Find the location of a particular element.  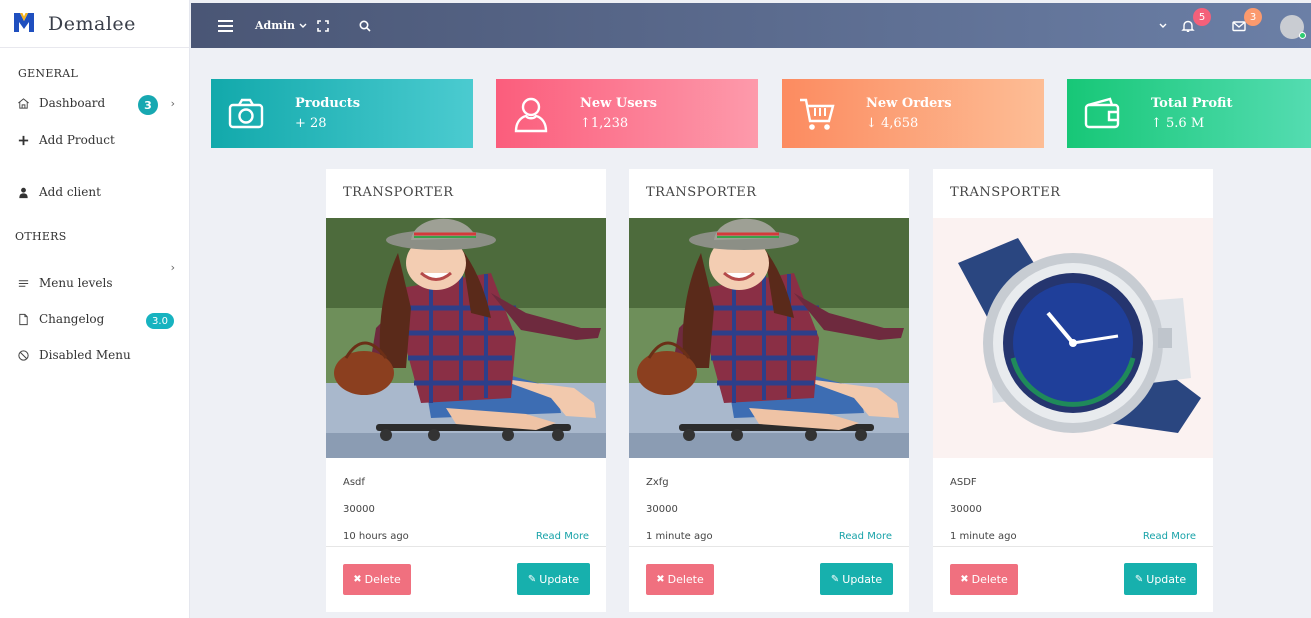

brand-logo-icon is located at coordinates (24, 24).